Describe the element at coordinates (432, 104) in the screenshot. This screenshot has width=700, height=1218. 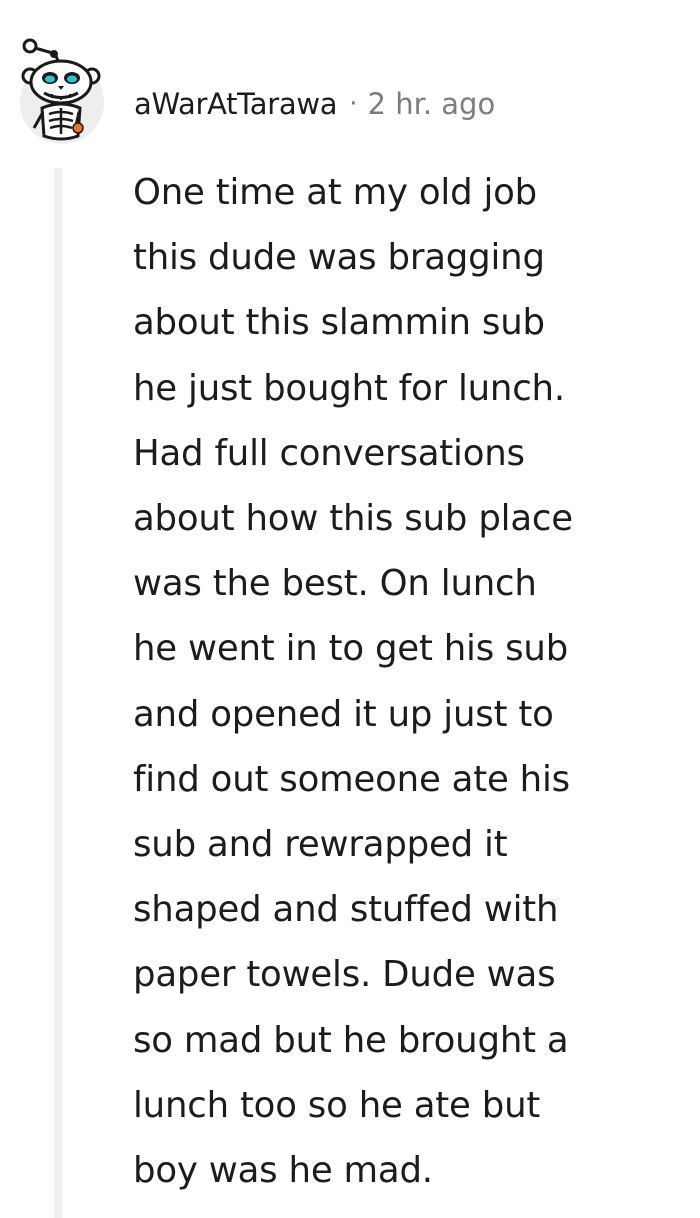
I see `timestamp: 2 hr. ago` at that location.